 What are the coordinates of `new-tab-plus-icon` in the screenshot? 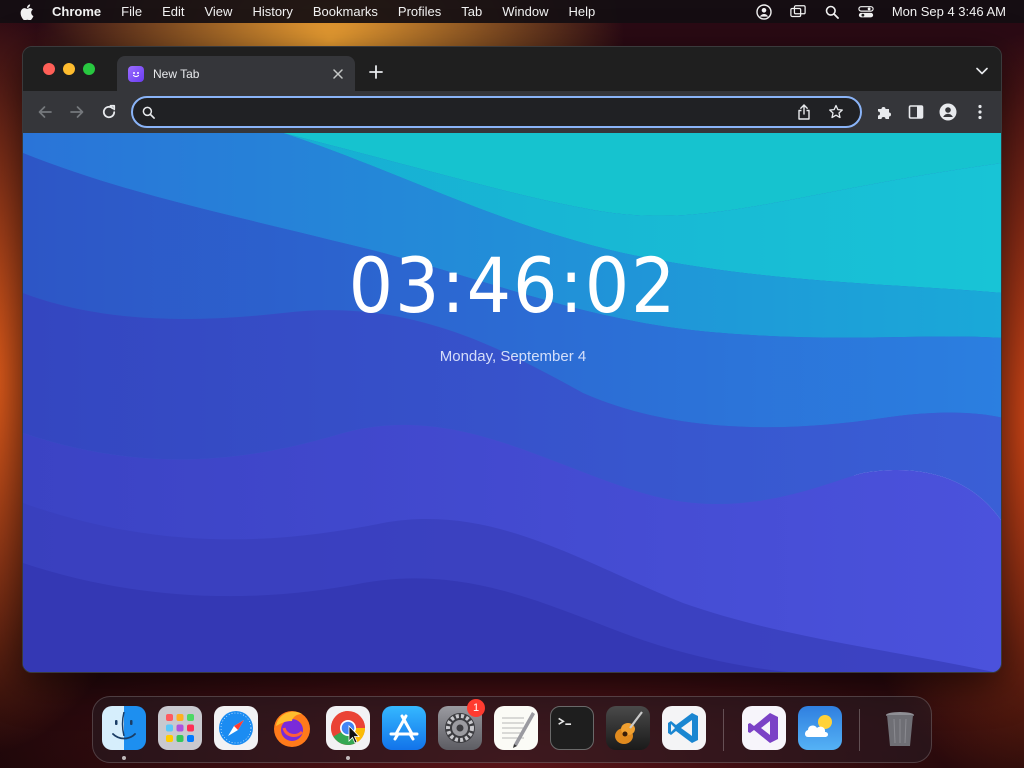 It's located at (376, 72).